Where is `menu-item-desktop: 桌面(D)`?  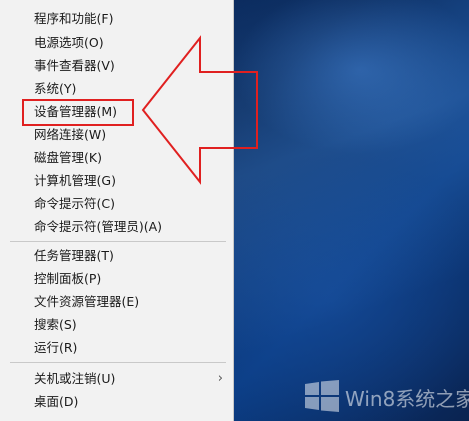 menu-item-desktop: 桌面(D) is located at coordinates (116, 402).